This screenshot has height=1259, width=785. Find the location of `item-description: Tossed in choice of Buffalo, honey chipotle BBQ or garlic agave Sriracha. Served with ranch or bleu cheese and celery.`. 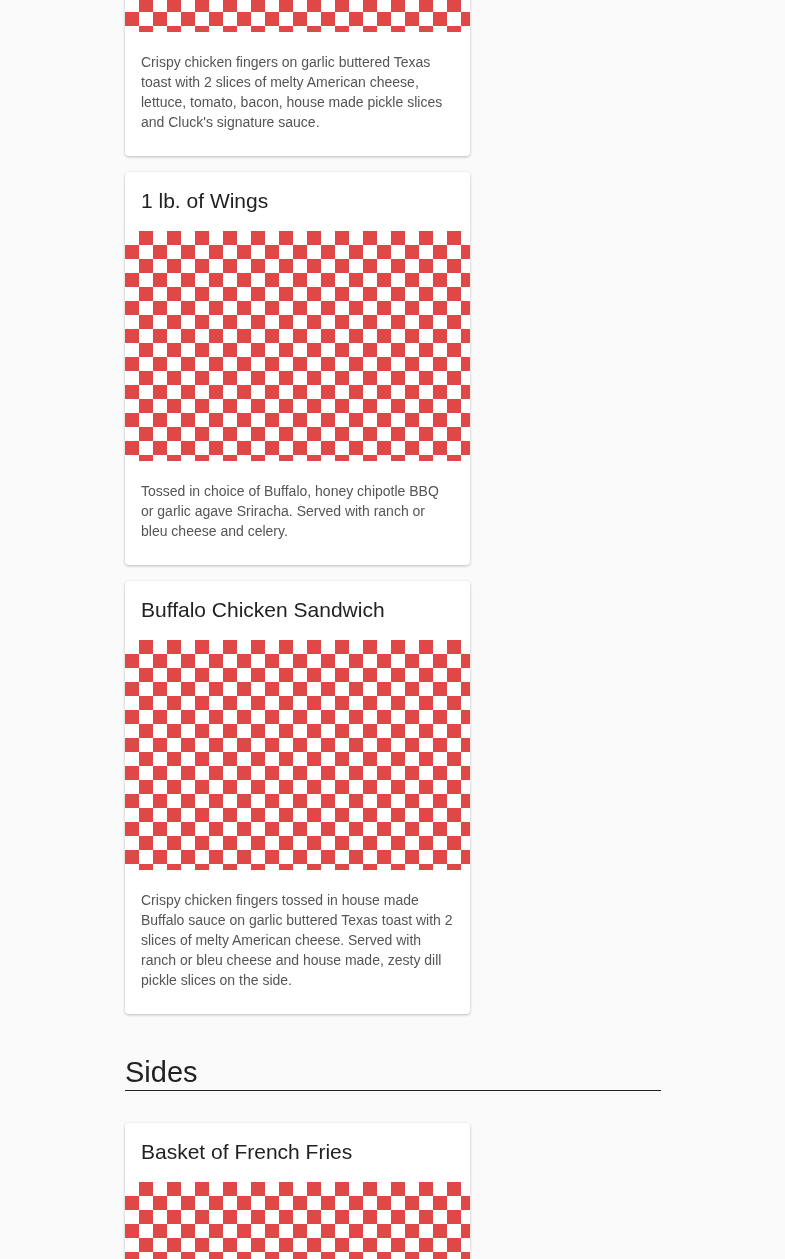

item-description: Tossed in choice of Buffalo, honey chipotle BBQ or garlic agave Sriracha. Served with ranch or bleu cheese and celery. is located at coordinates (290, 511).